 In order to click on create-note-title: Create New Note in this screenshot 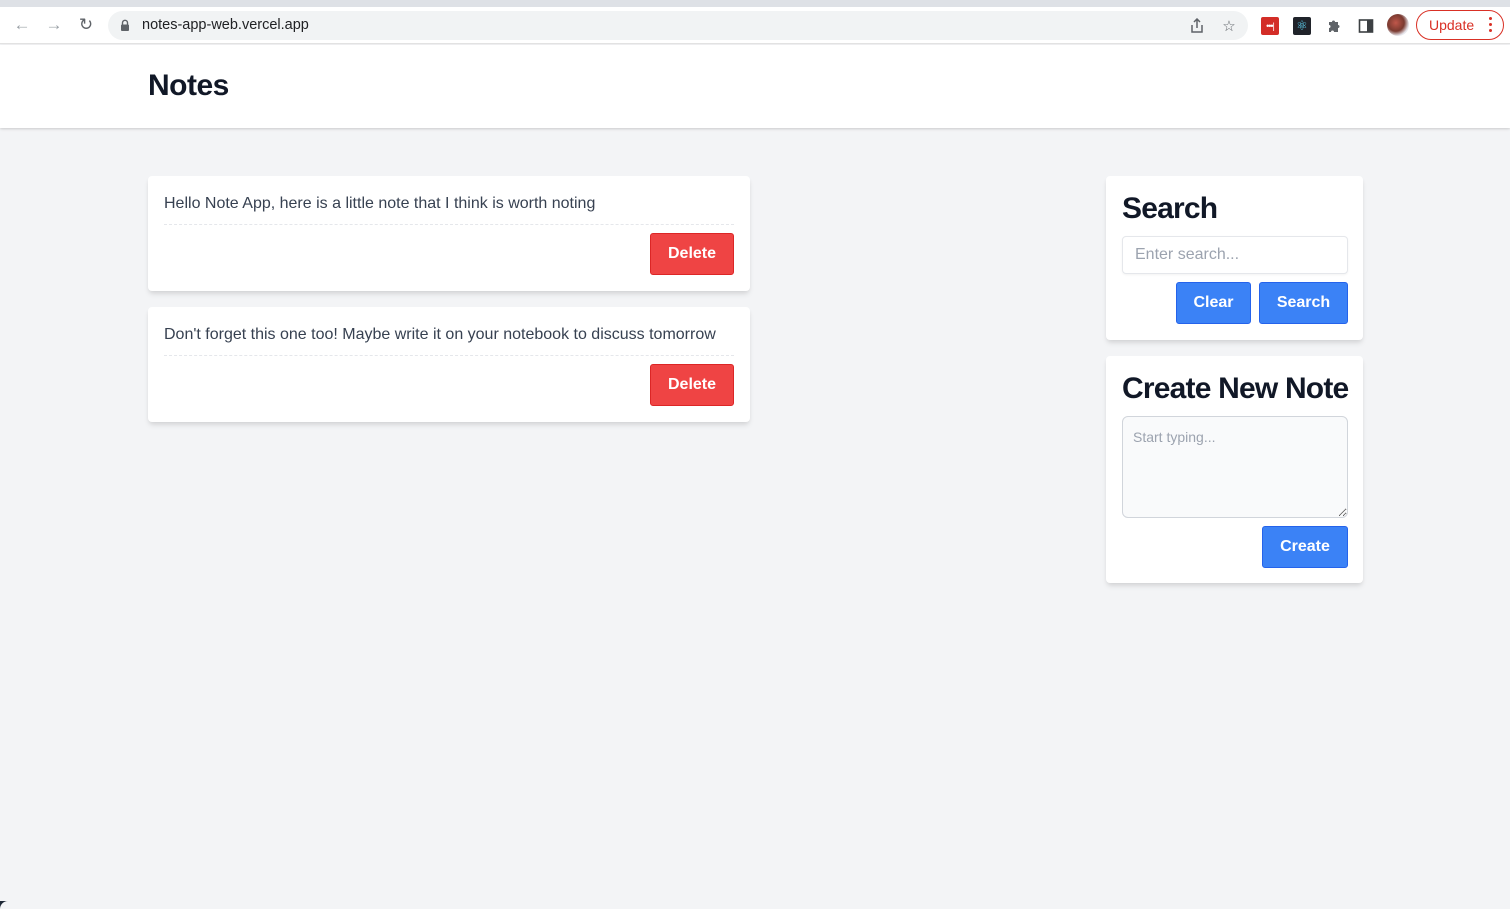, I will do `click(1235, 388)`.